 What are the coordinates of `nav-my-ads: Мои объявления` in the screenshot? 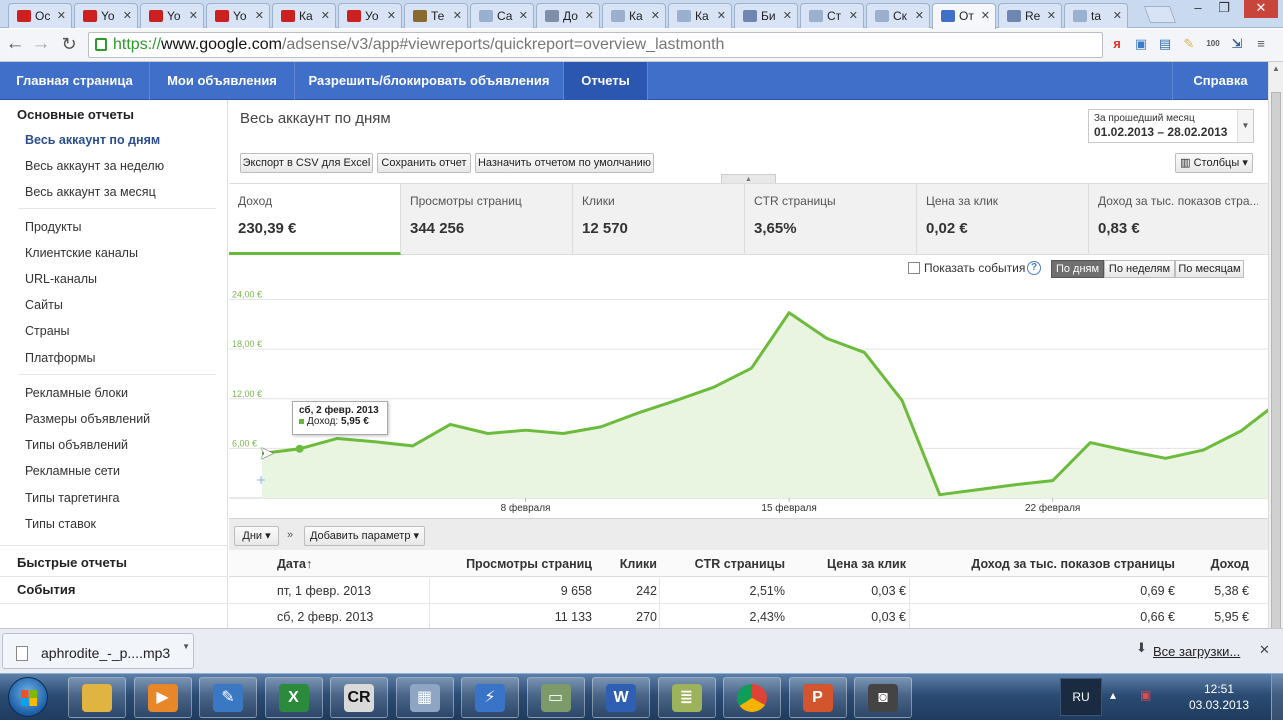 It's located at (222, 81).